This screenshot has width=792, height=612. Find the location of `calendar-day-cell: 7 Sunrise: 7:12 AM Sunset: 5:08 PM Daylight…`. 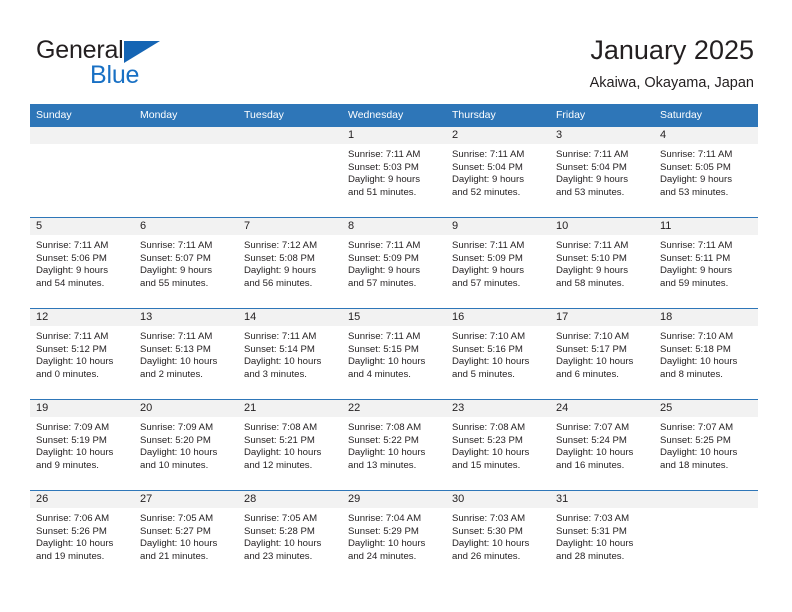

calendar-day-cell: 7 Sunrise: 7:12 AM Sunset: 5:08 PM Daylight… is located at coordinates (290, 263).